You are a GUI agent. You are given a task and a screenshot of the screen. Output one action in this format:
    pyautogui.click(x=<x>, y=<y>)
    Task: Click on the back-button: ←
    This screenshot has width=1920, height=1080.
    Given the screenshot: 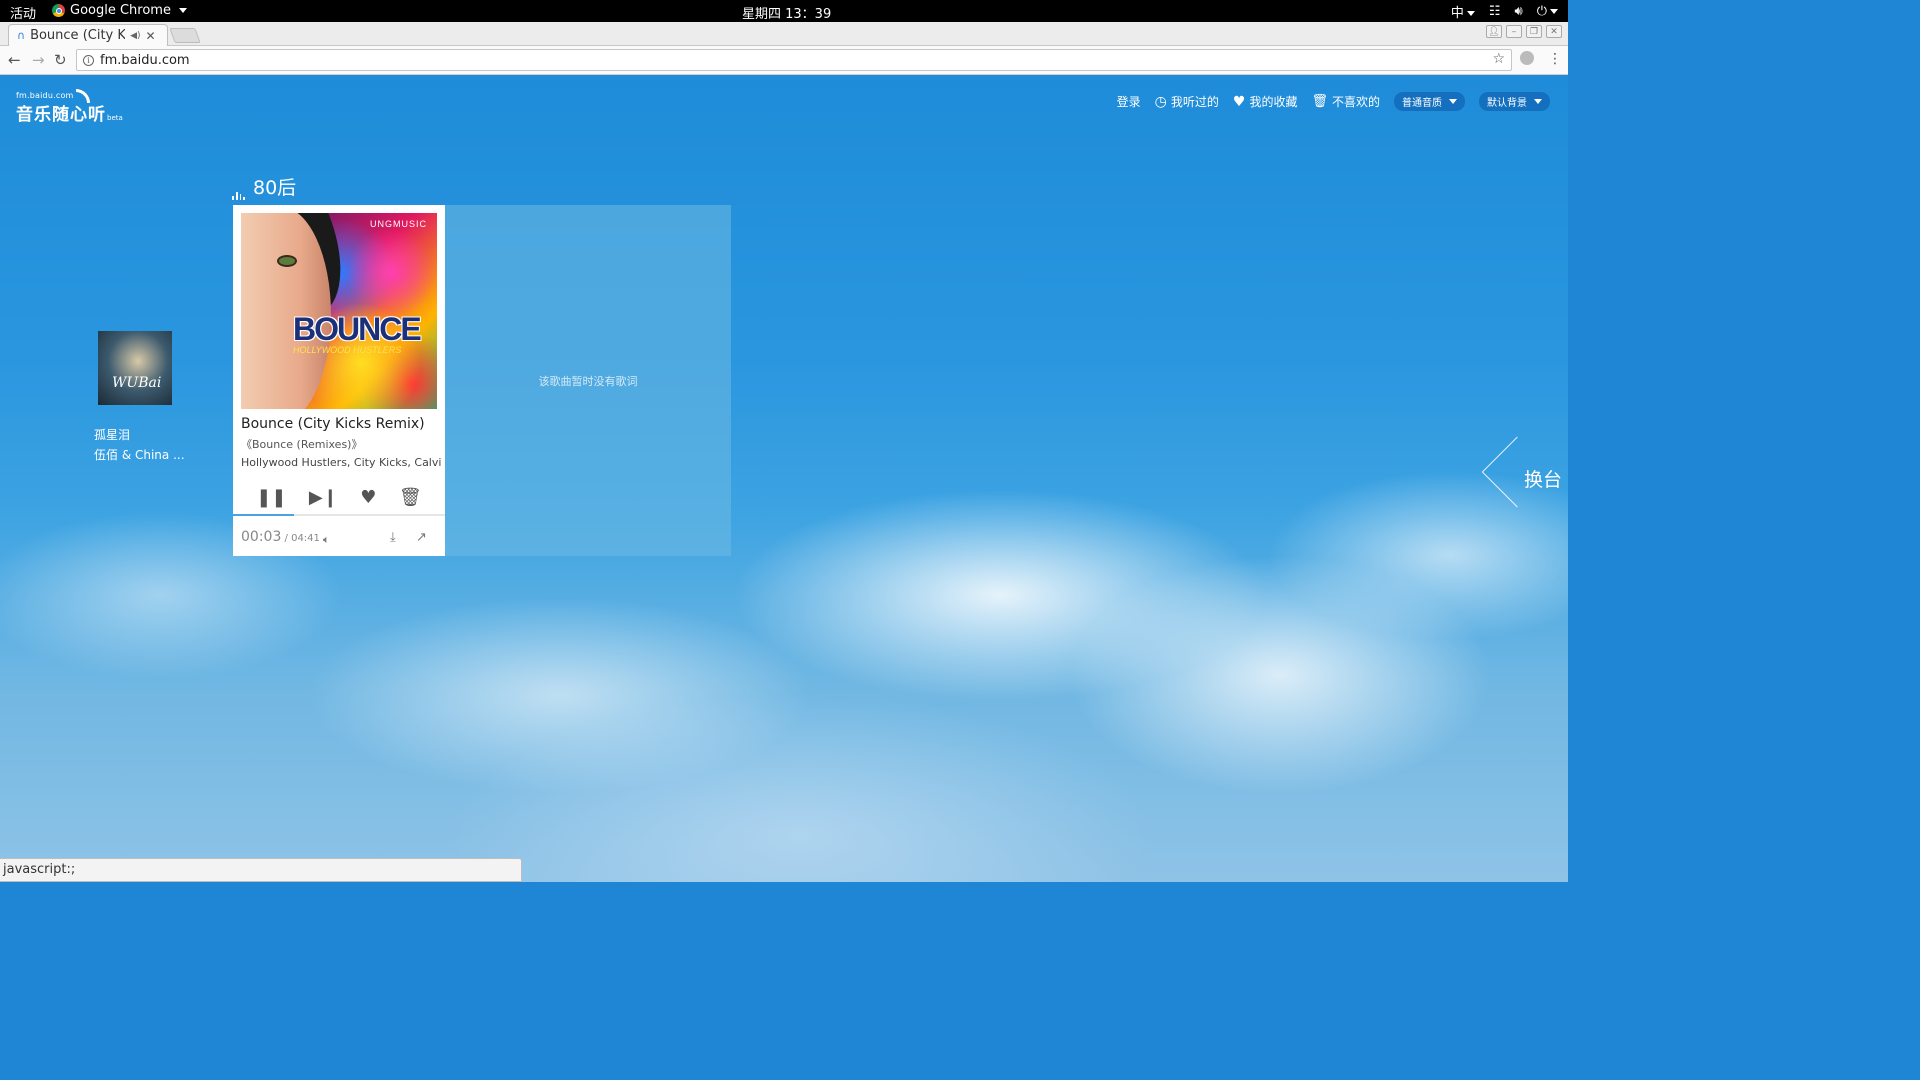 What is the action you would take?
    pyautogui.click(x=14, y=60)
    